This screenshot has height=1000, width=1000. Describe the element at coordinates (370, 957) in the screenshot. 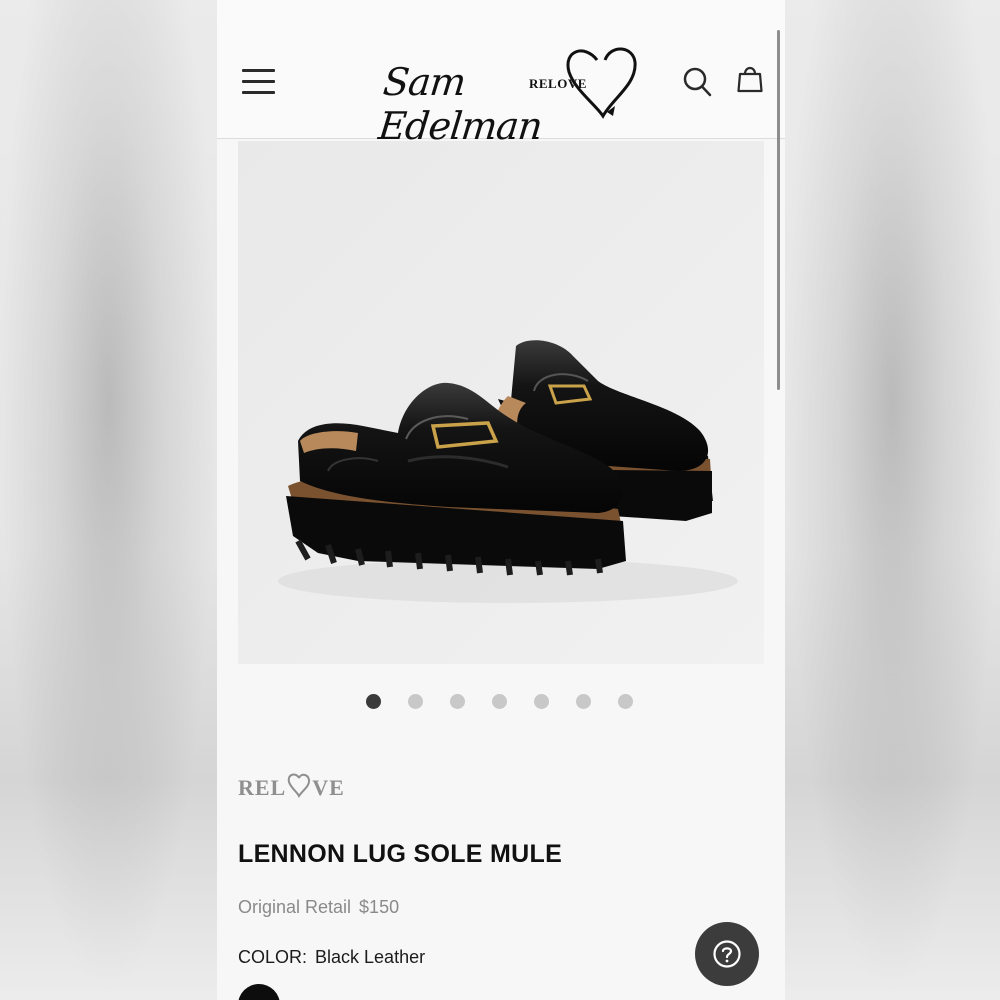

I see `color-value: Black Leather` at that location.